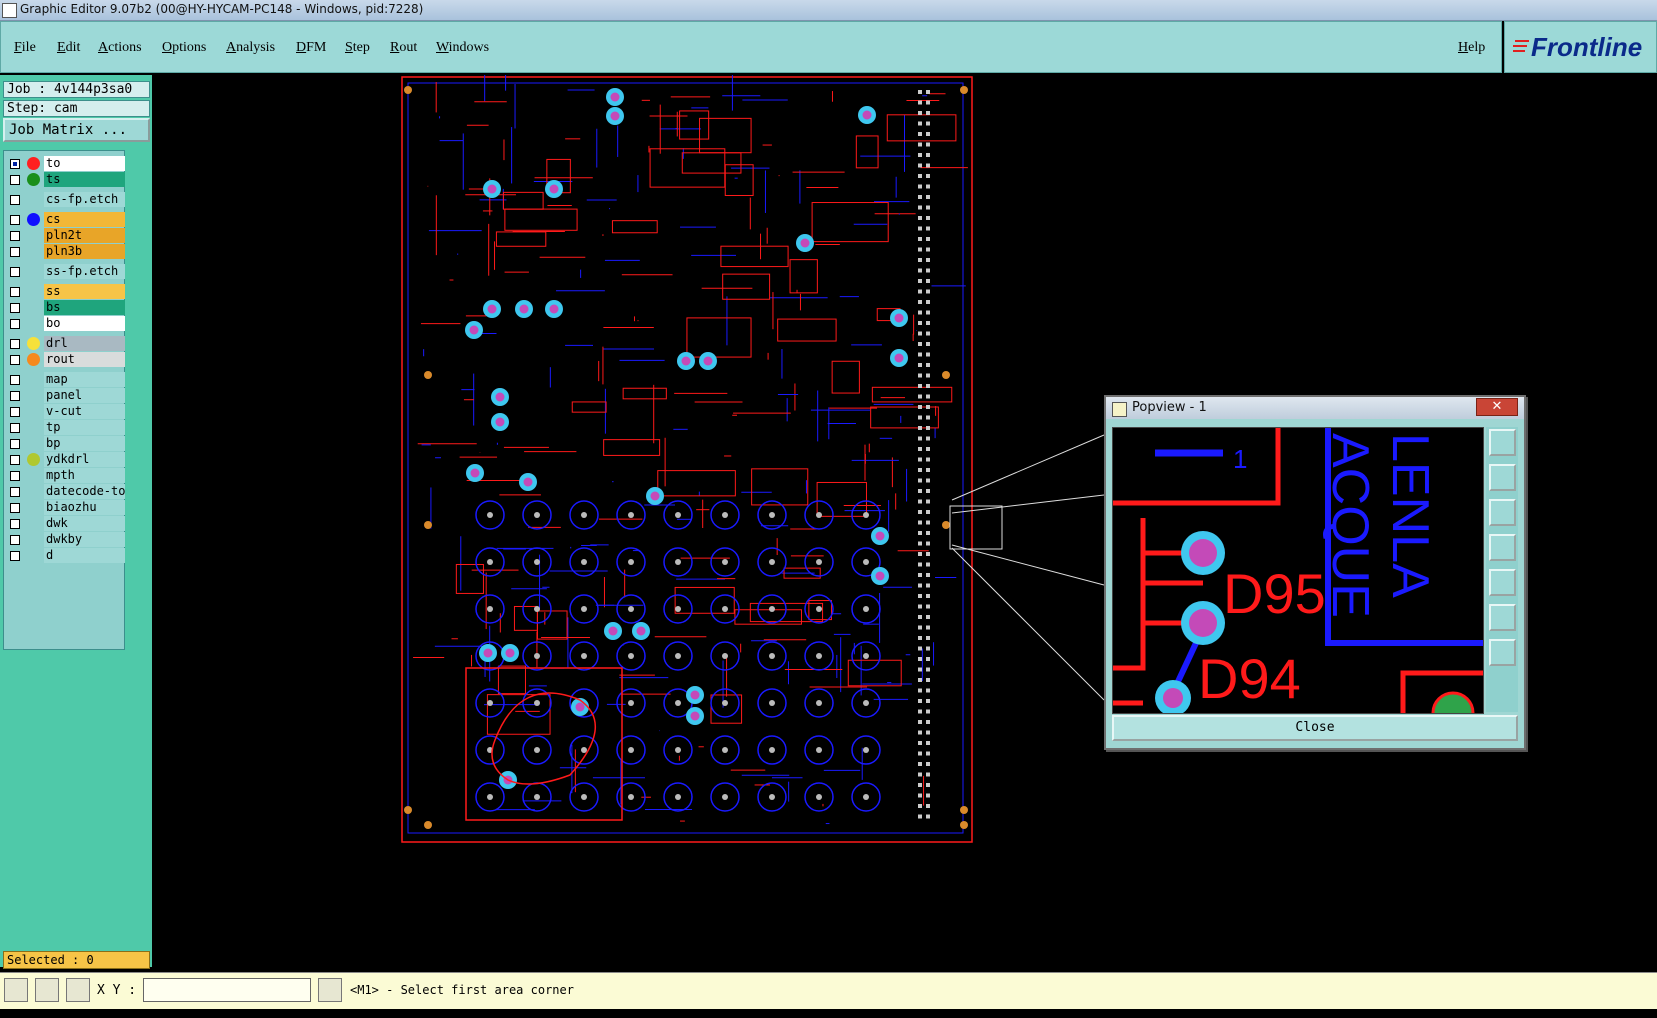  What do you see at coordinates (1502, 582) in the screenshot?
I see `popview-tool-right-icon` at bounding box center [1502, 582].